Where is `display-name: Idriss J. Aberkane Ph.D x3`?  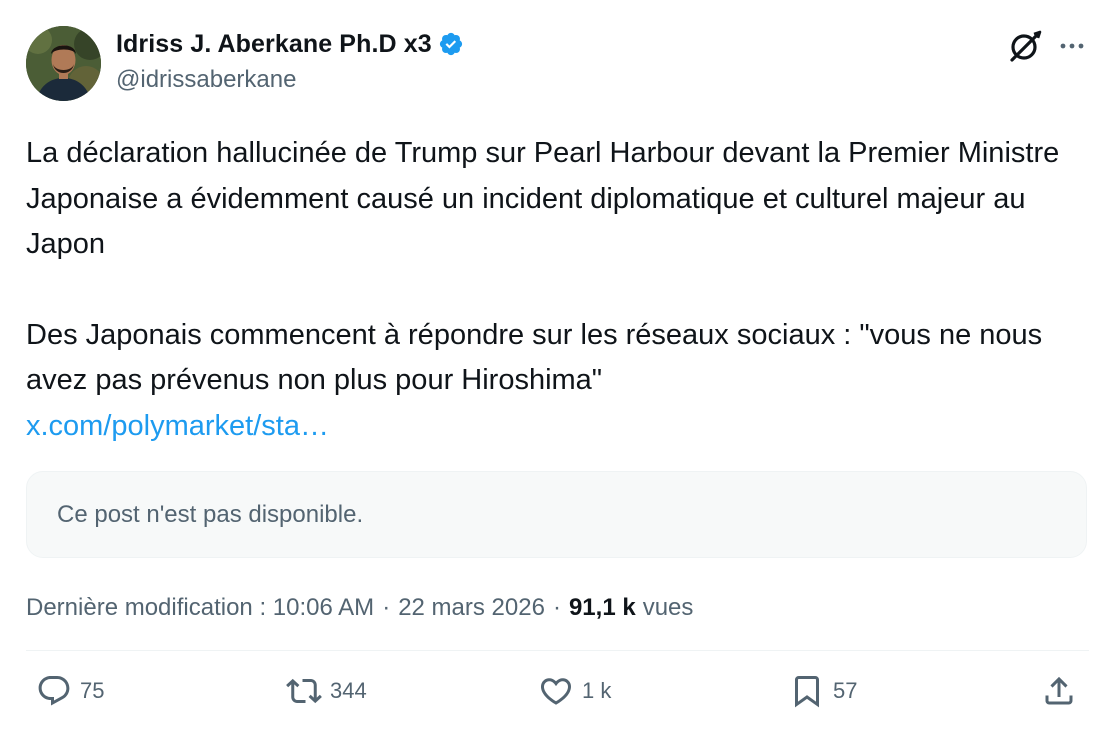 display-name: Idriss J. Aberkane Ph.D x3 is located at coordinates (274, 44).